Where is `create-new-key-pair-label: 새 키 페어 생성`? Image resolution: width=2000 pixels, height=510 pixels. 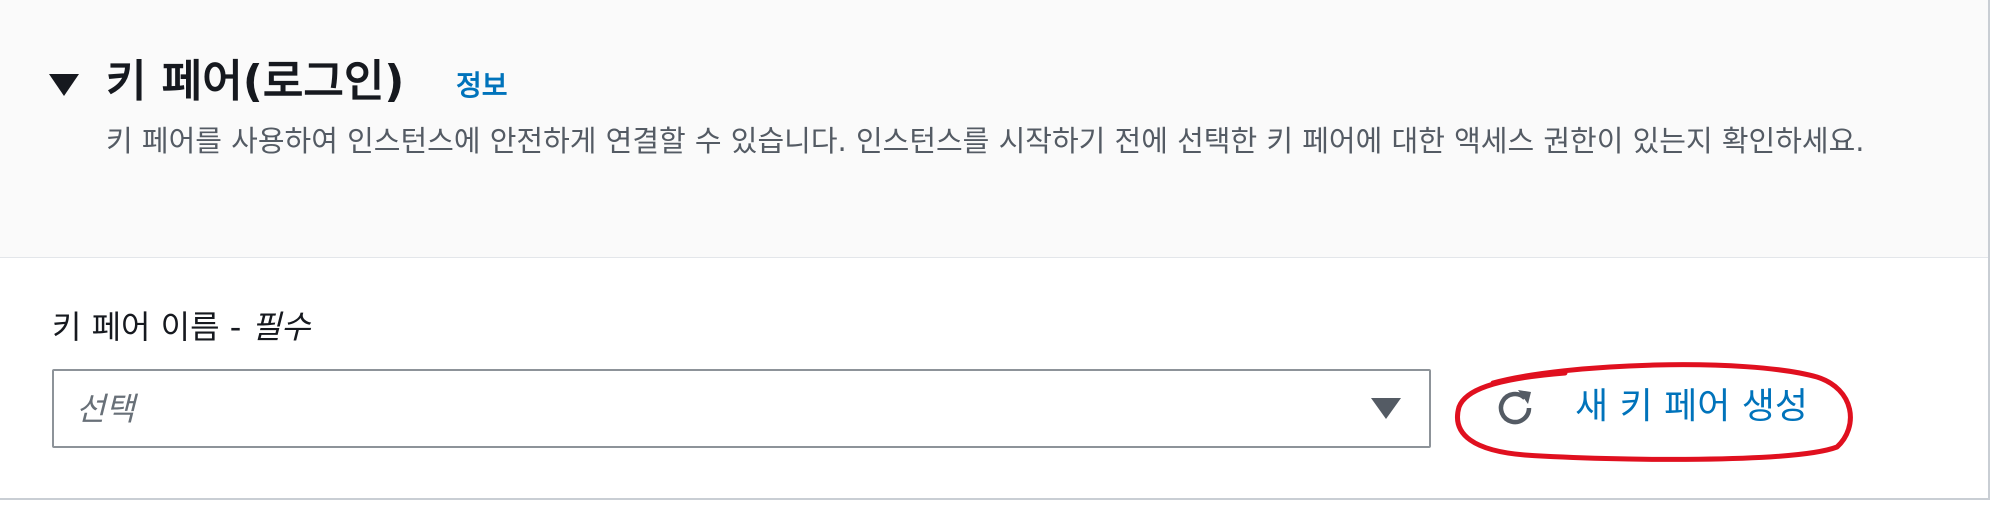 create-new-key-pair-label: 새 키 페어 생성 is located at coordinates (1691, 407).